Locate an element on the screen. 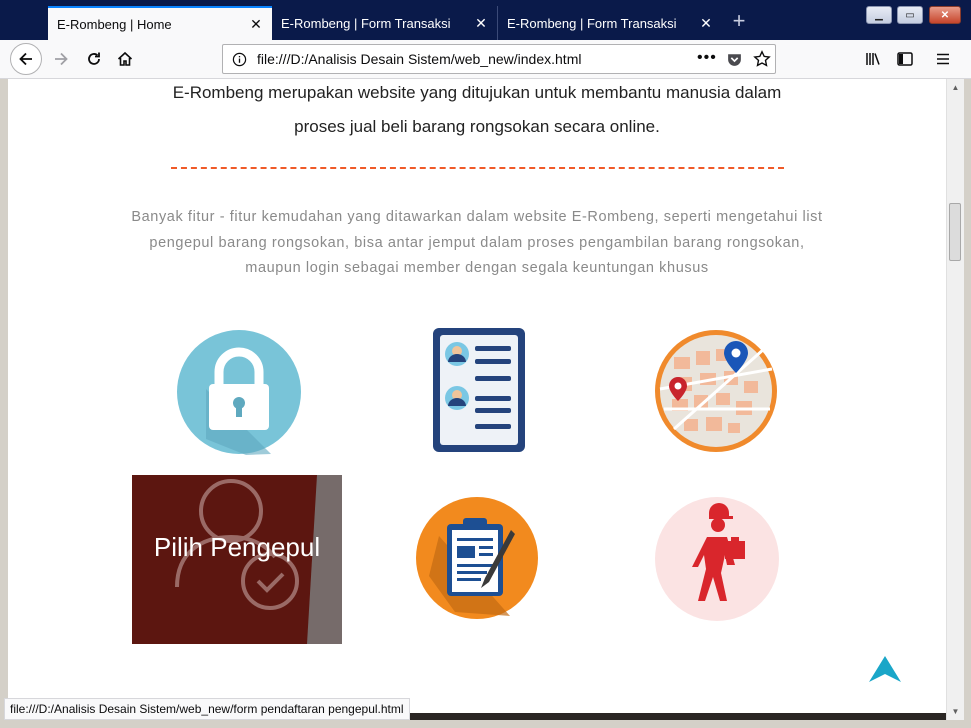 Image resolution: width=971 pixels, height=728 pixels. tab-home: E-Rombeng | Home ✕ is located at coordinates (160, 23).